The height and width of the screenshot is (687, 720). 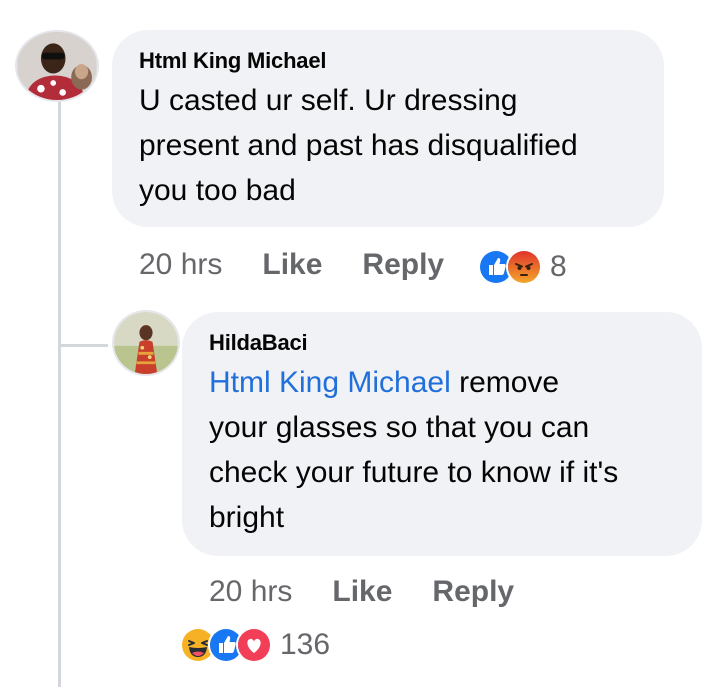 I want to click on reply-text-line: your glasses so that you can, so click(x=399, y=427).